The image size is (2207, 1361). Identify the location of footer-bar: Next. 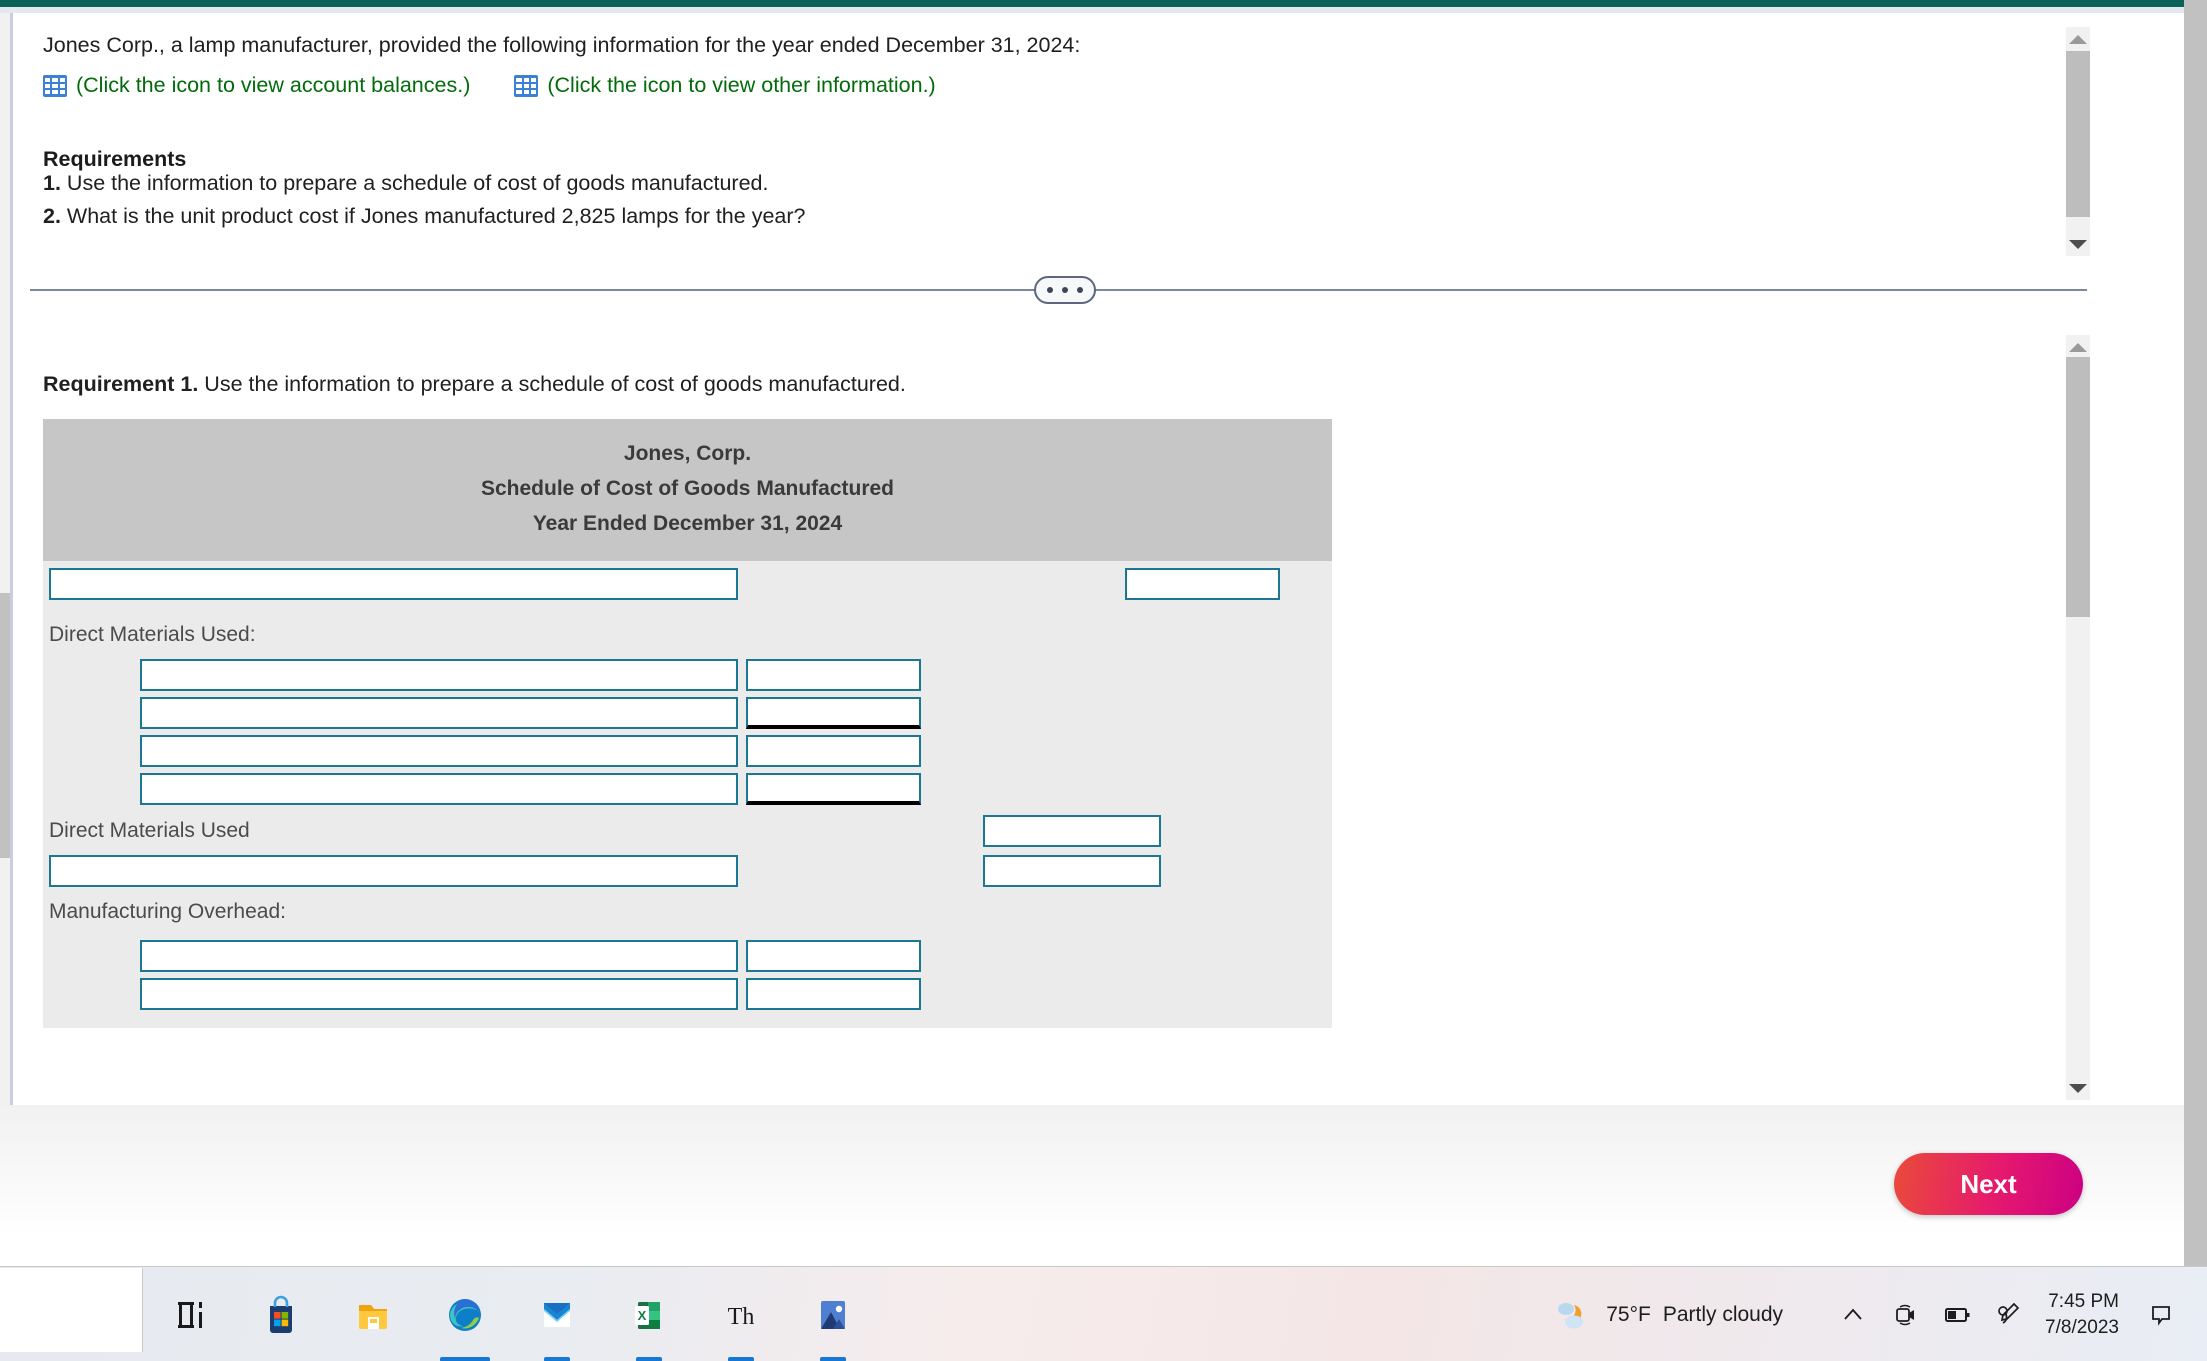
(1092, 1182).